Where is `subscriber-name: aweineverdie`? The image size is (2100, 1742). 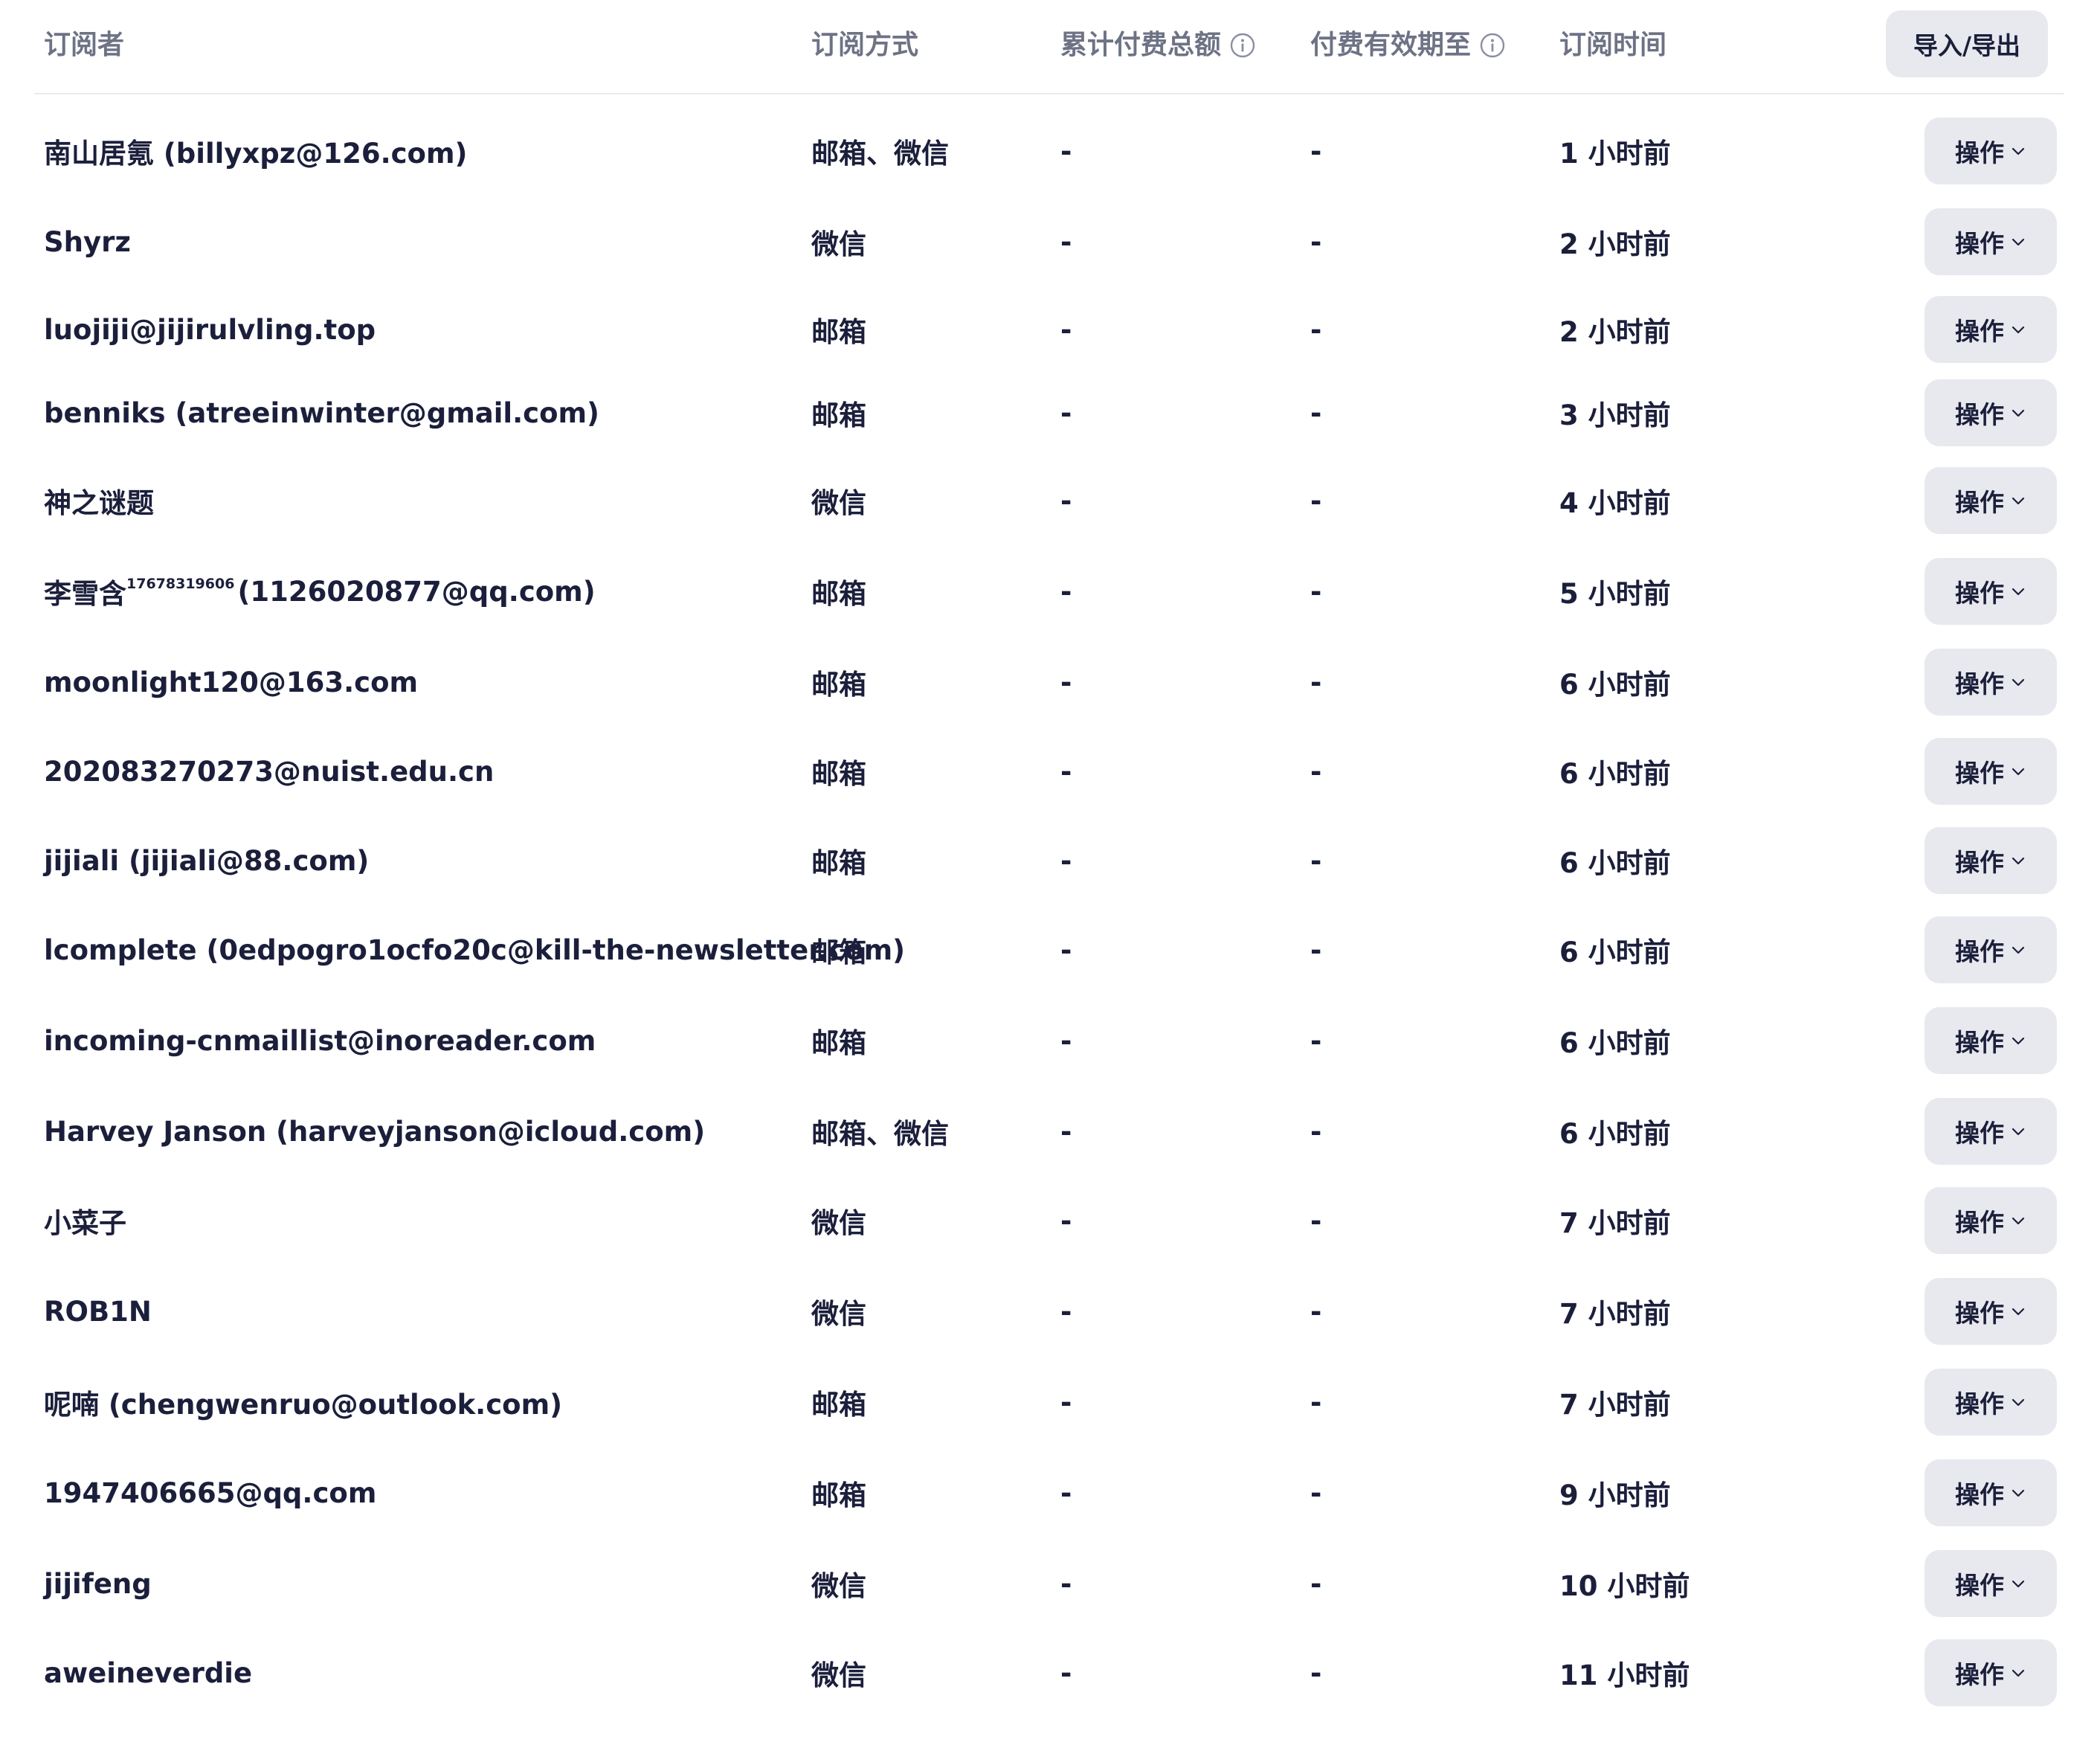 subscriber-name: aweineverdie is located at coordinates (148, 1672).